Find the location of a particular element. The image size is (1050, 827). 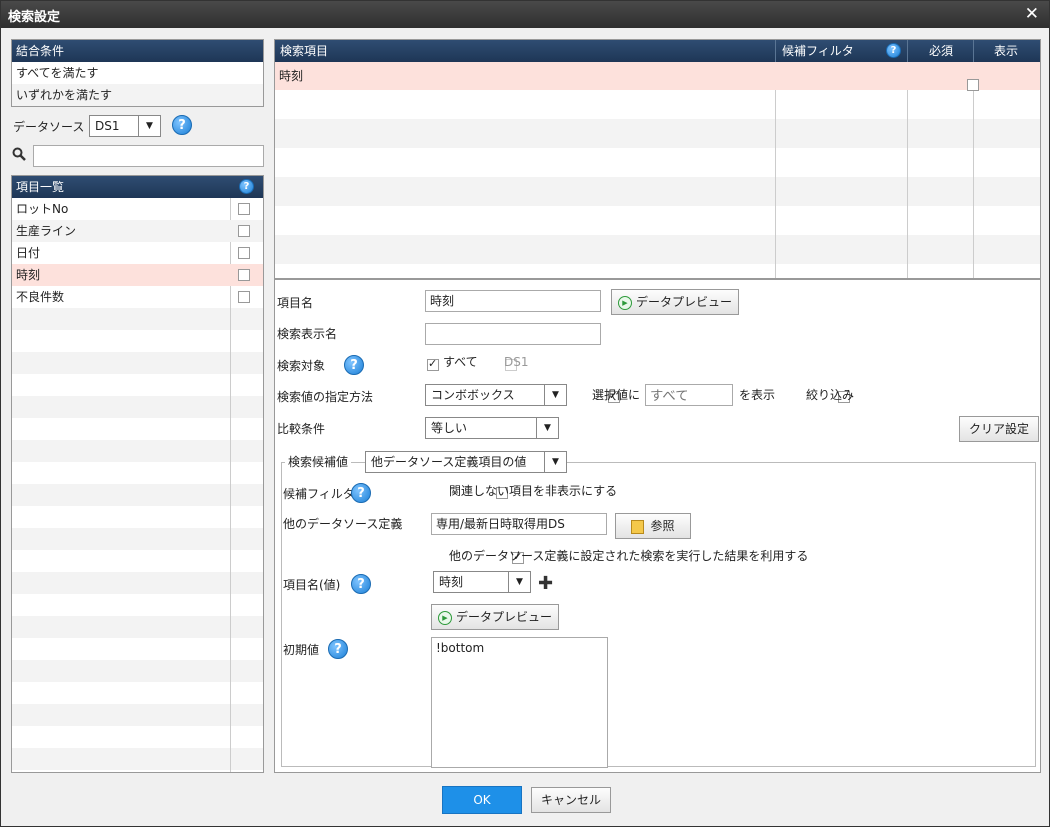

candidate-preview-button: ▶ データプレビュー is located at coordinates (495, 617).